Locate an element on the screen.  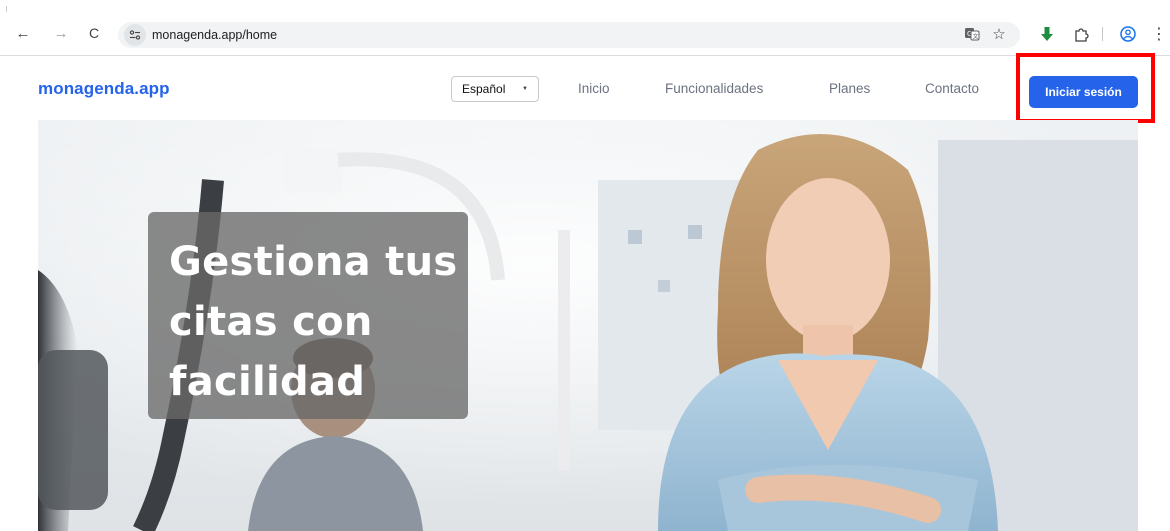
more-menu-icon: ⋮ is located at coordinates (1159, 34).